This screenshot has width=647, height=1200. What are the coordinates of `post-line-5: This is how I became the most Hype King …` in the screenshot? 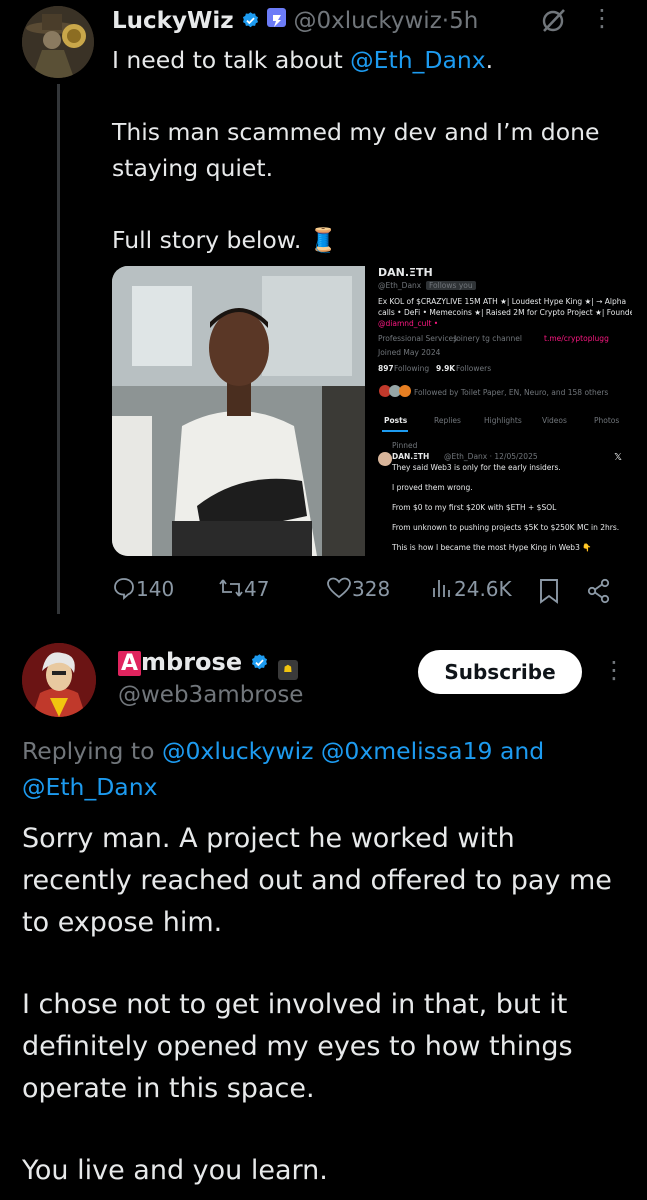 It's located at (492, 547).